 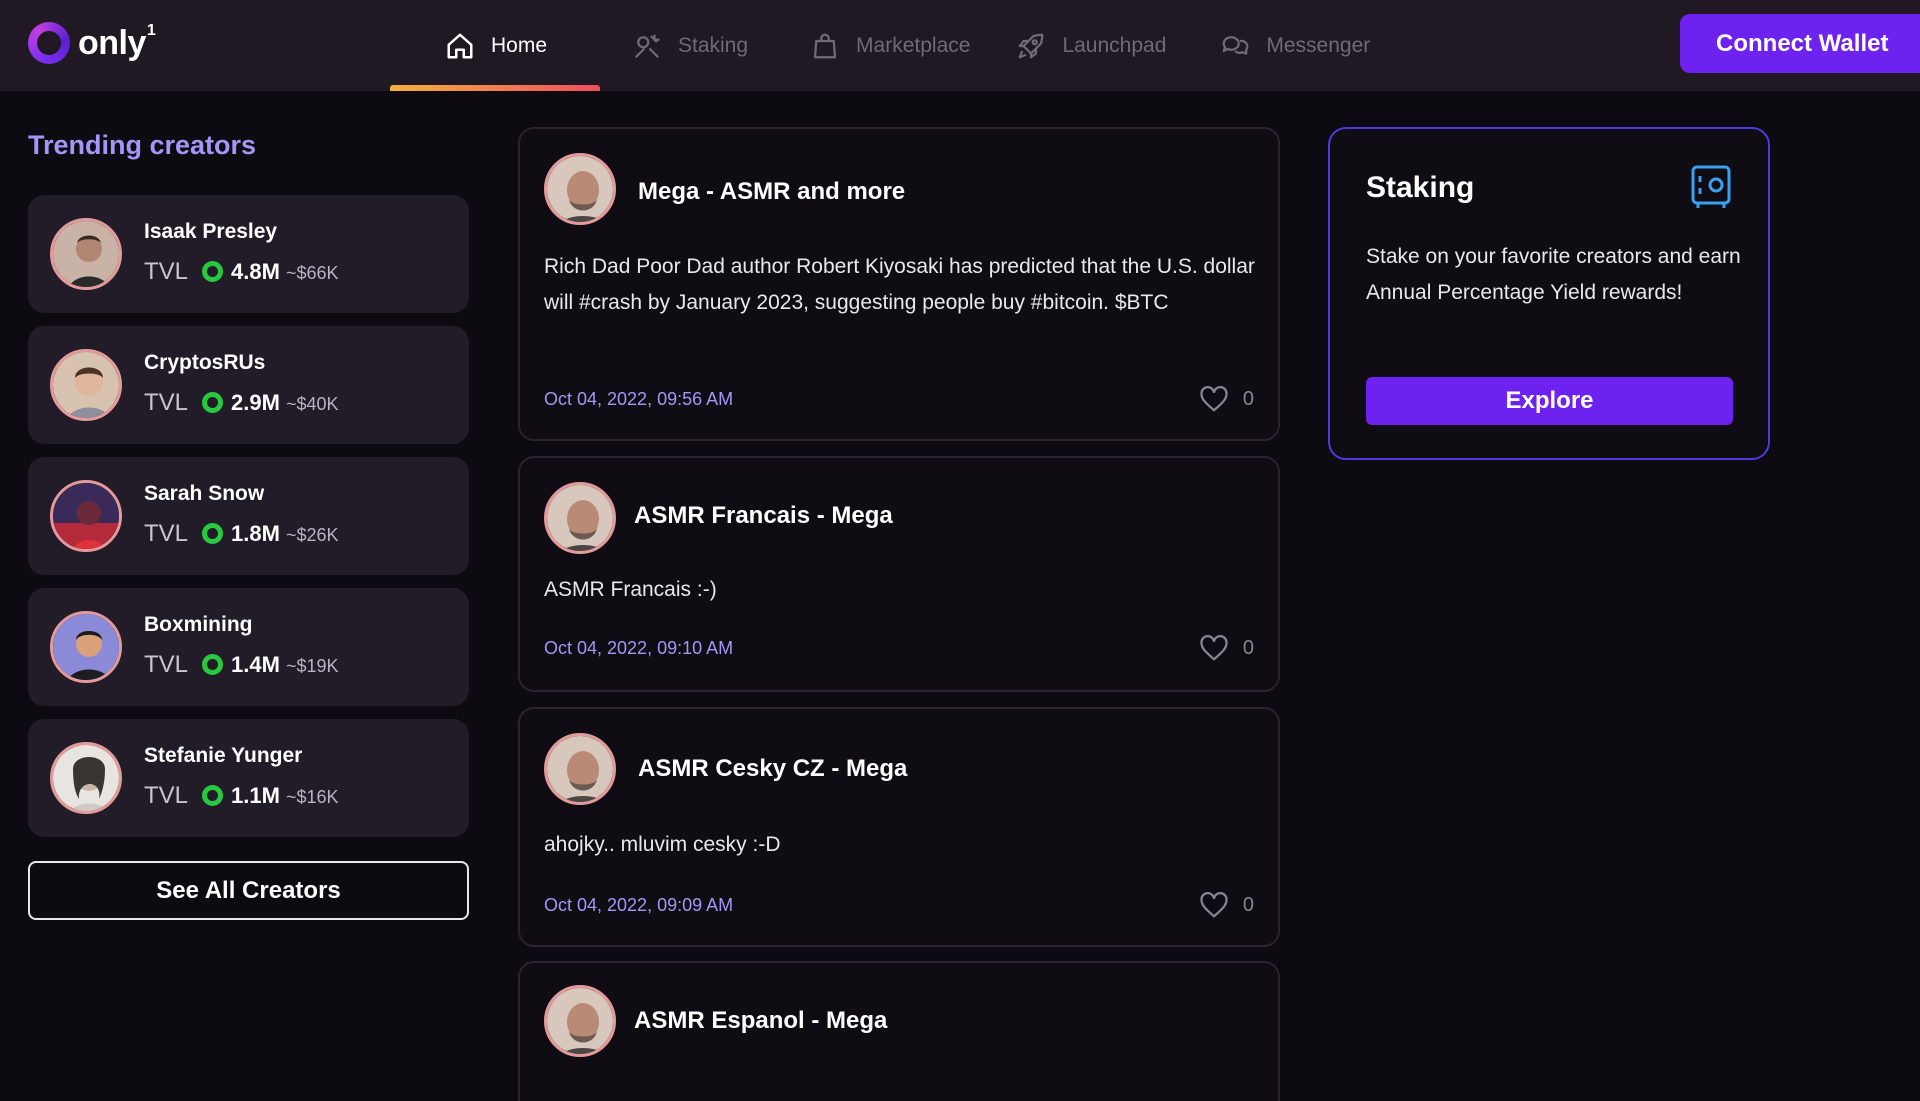 I want to click on creator-tvl: TVL 4.8M ~$66K, so click(x=241, y=272).